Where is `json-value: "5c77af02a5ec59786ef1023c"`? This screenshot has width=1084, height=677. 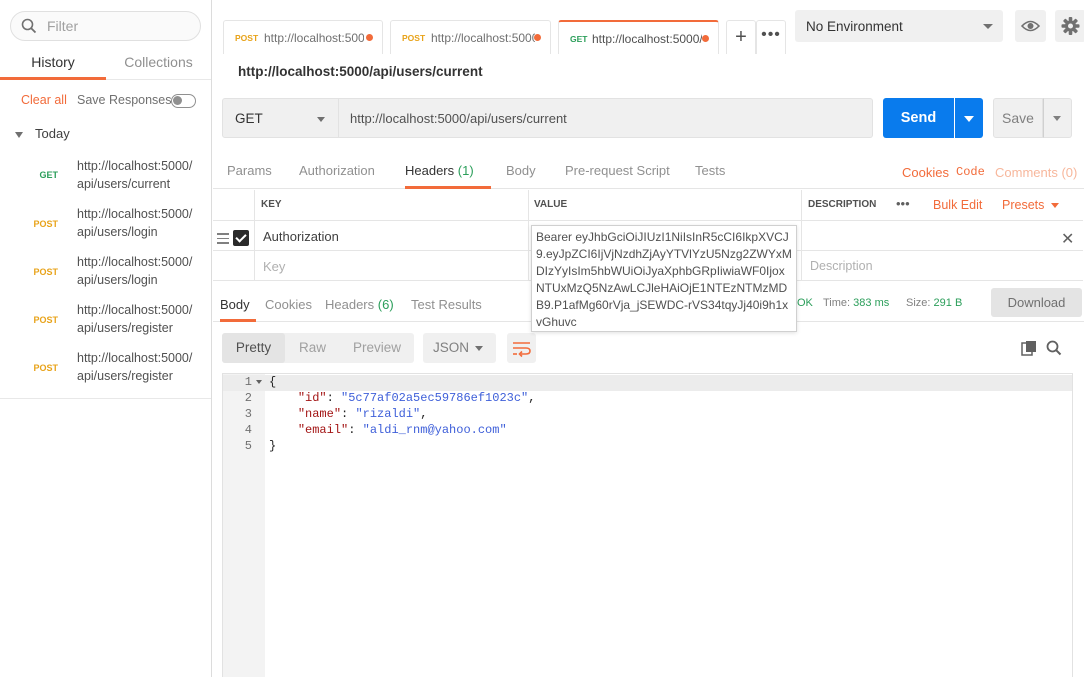
json-value: "5c77af02a5ec59786ef1023c" is located at coordinates (435, 398).